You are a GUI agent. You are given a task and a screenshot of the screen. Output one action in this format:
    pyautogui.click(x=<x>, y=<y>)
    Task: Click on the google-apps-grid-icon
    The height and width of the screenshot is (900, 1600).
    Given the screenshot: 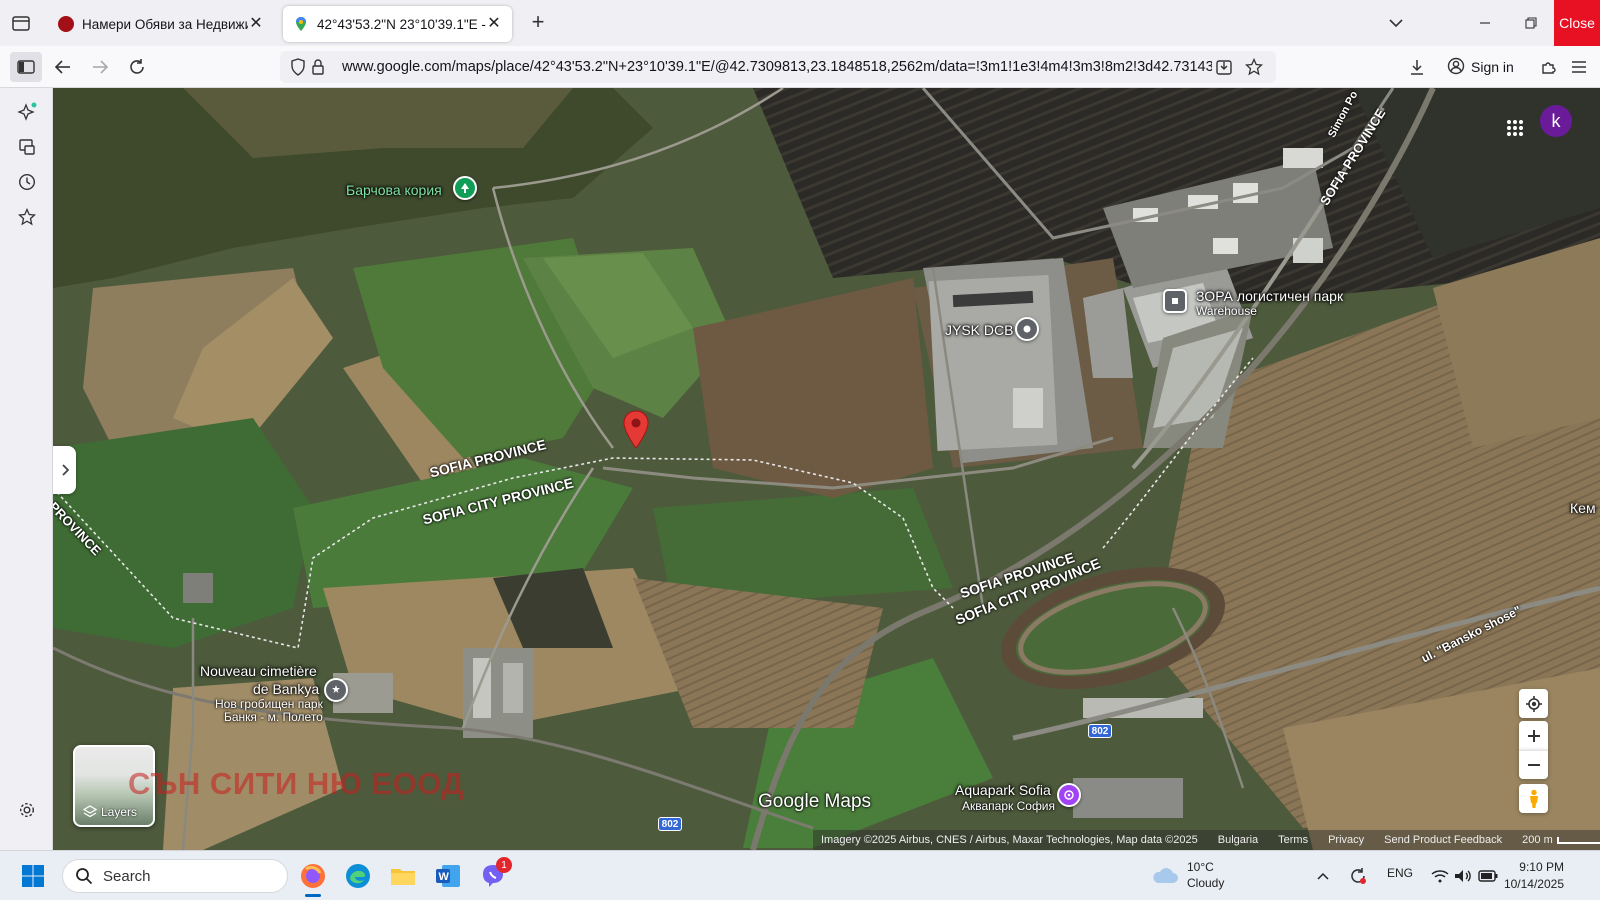 What is the action you would take?
    pyautogui.click(x=1515, y=128)
    